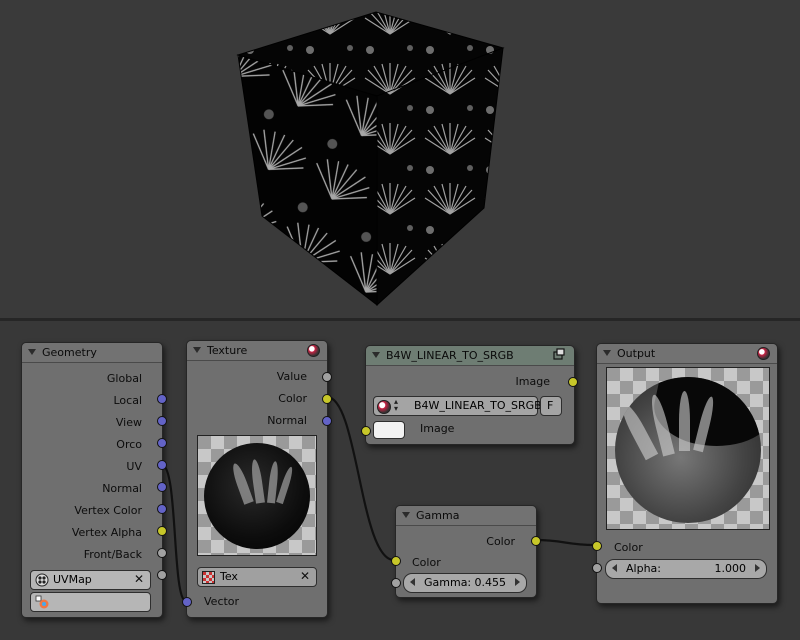 The width and height of the screenshot is (800, 640). Describe the element at coordinates (466, 516) in the screenshot. I see `gamma-node-header: Gamma` at that location.